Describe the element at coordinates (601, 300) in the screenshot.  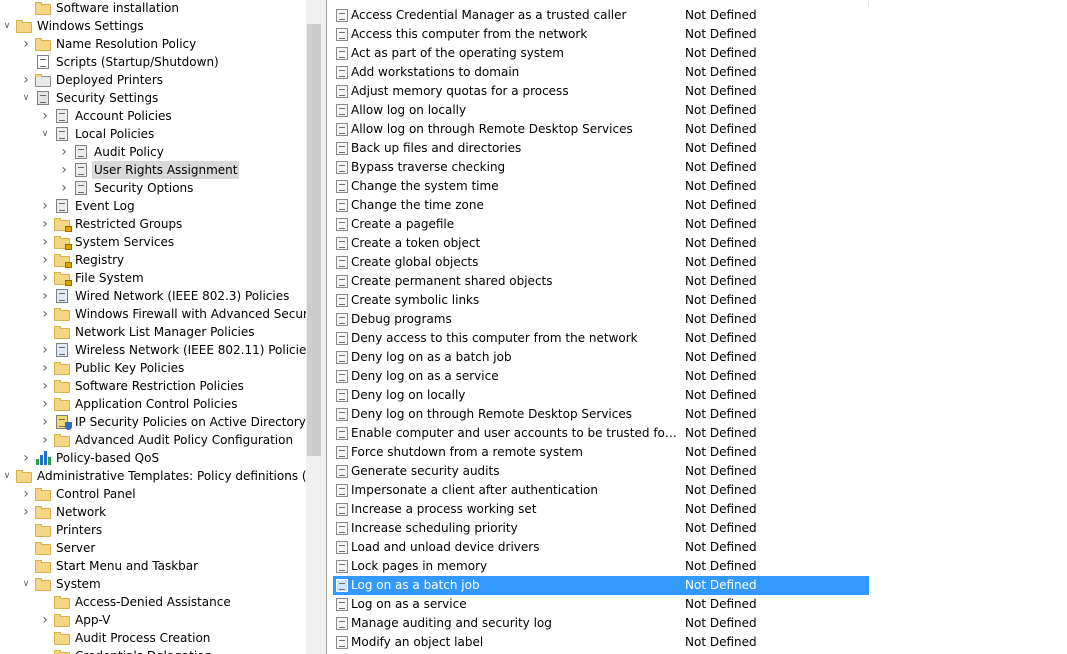
I see `policy-row: Create symbolic links Not Defined` at that location.